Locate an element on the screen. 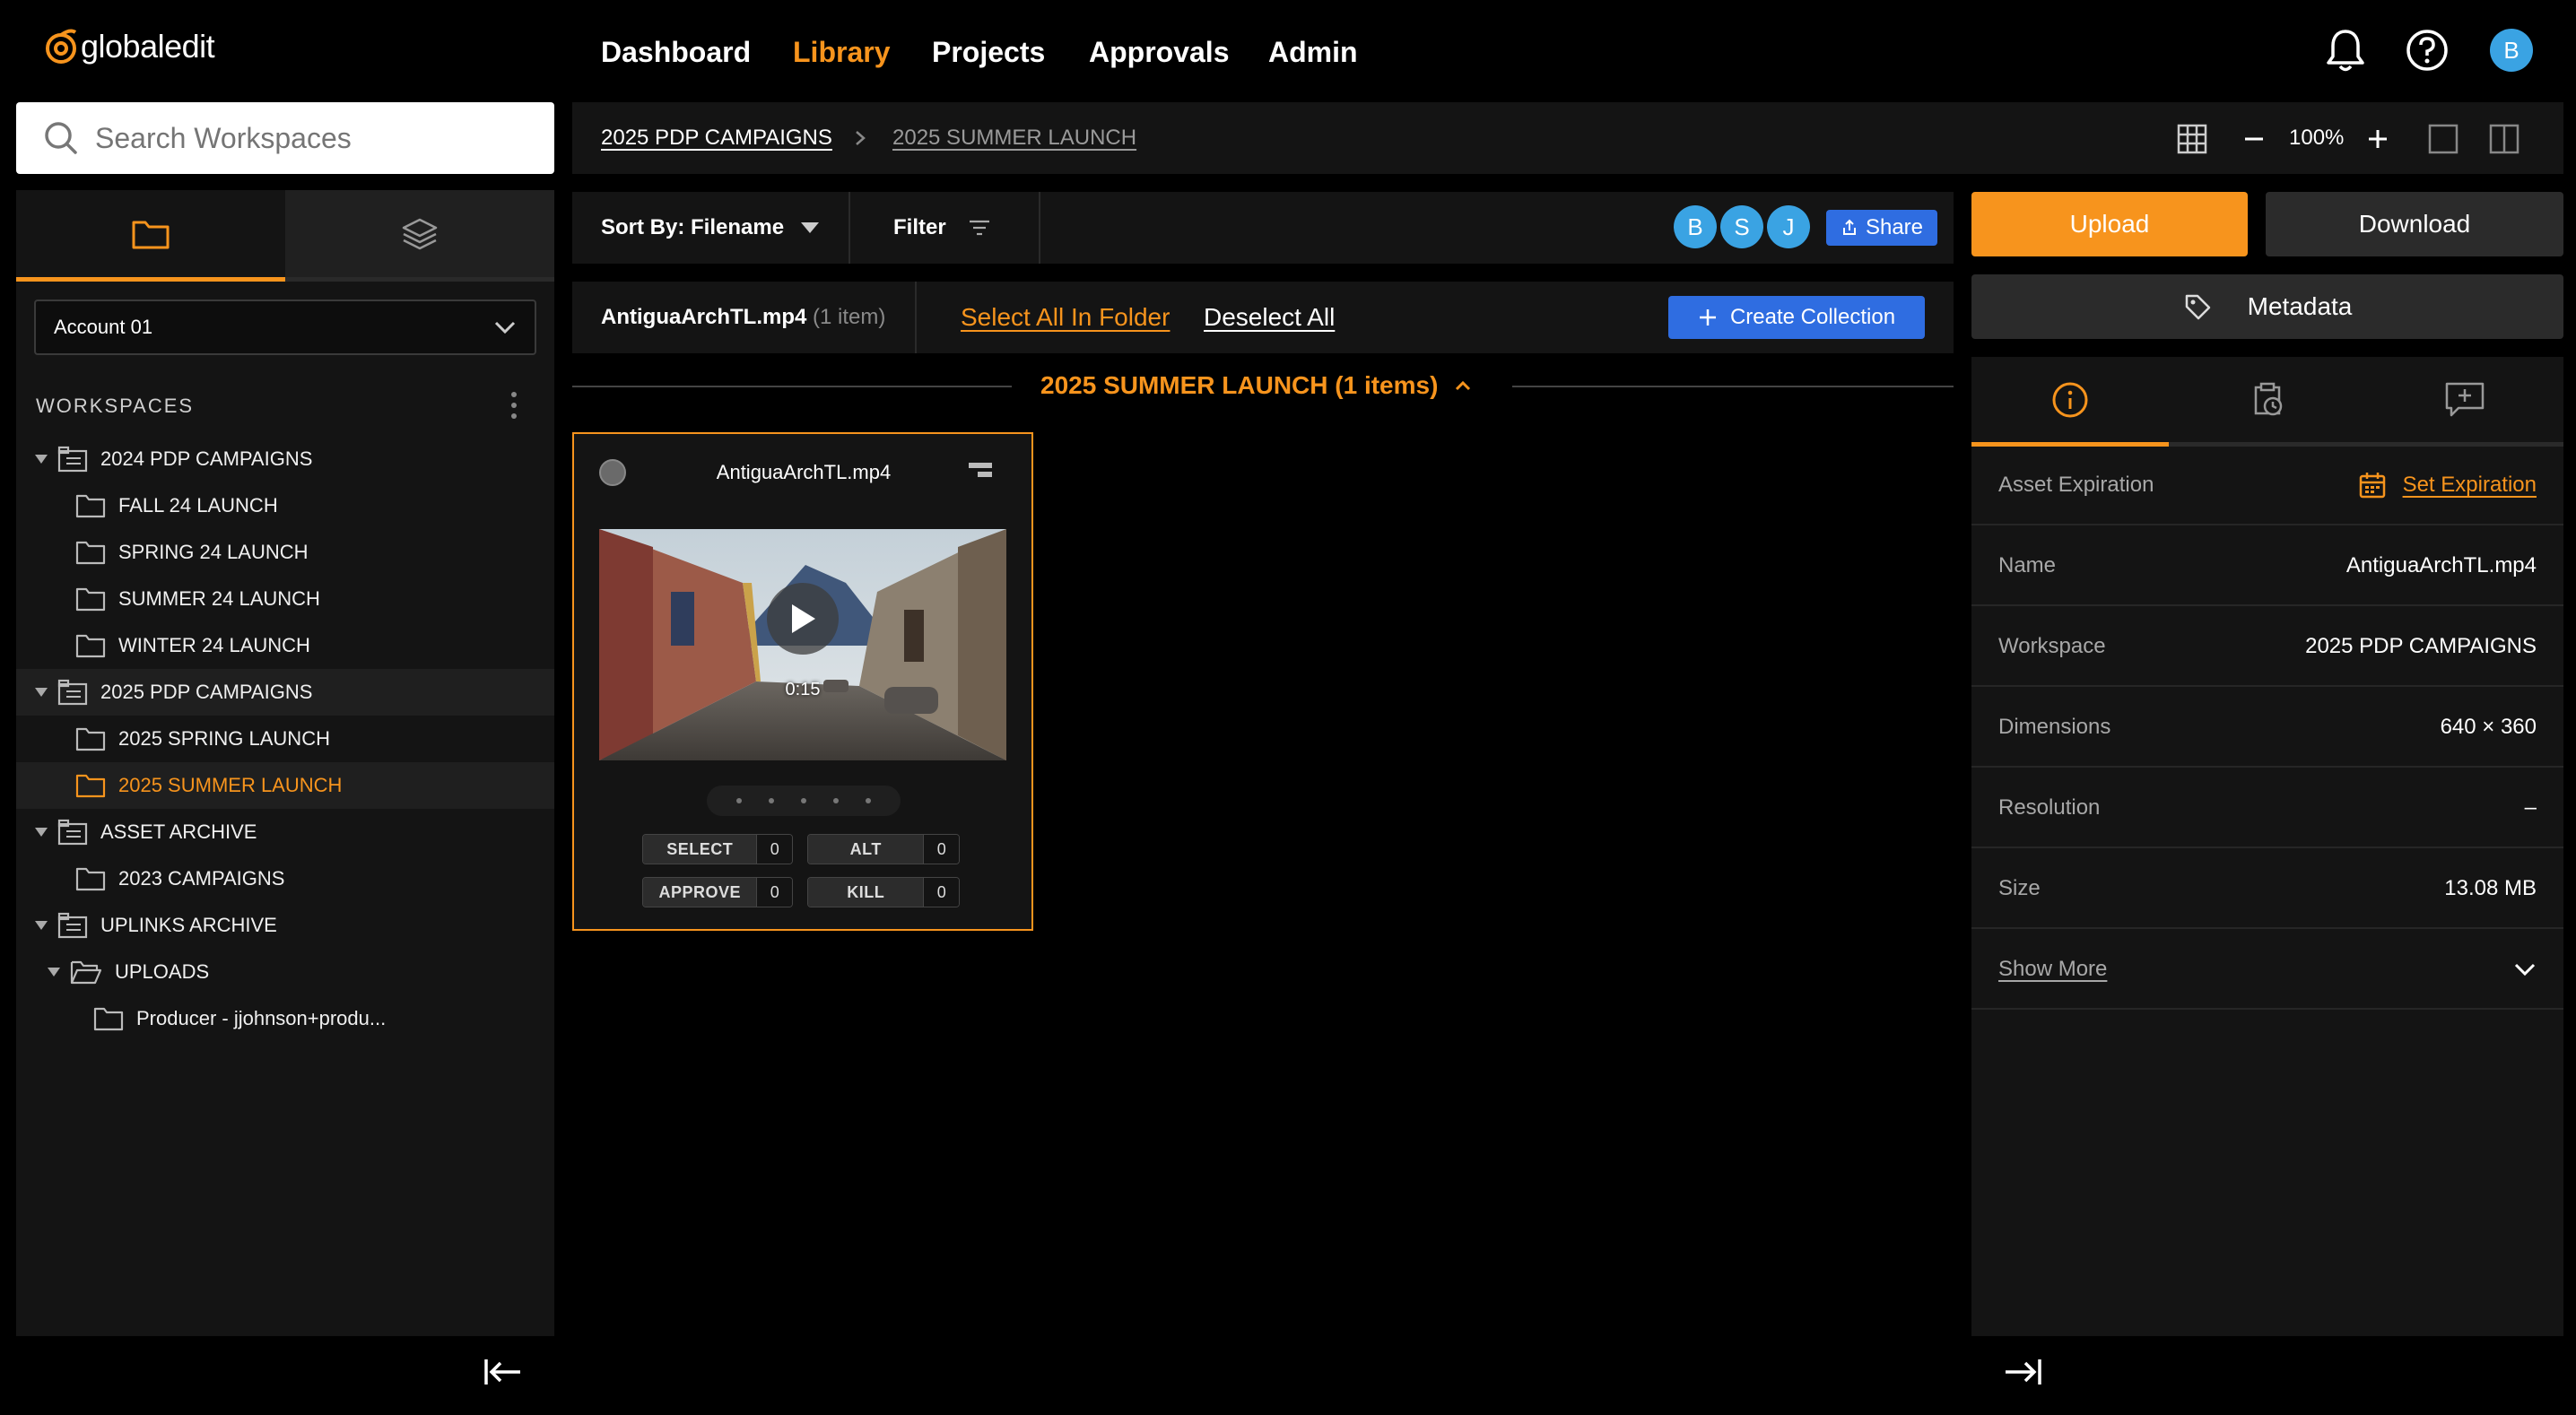 This screenshot has height=1415, width=2576. stack-icon is located at coordinates (980, 471).